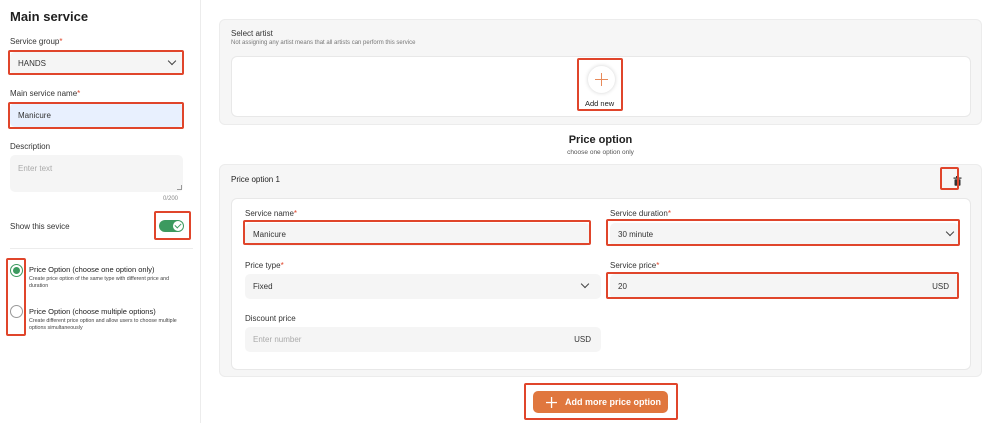 This screenshot has width=1000, height=423. What do you see at coordinates (271, 213) in the screenshot?
I see `service-name-label: Service name*` at bounding box center [271, 213].